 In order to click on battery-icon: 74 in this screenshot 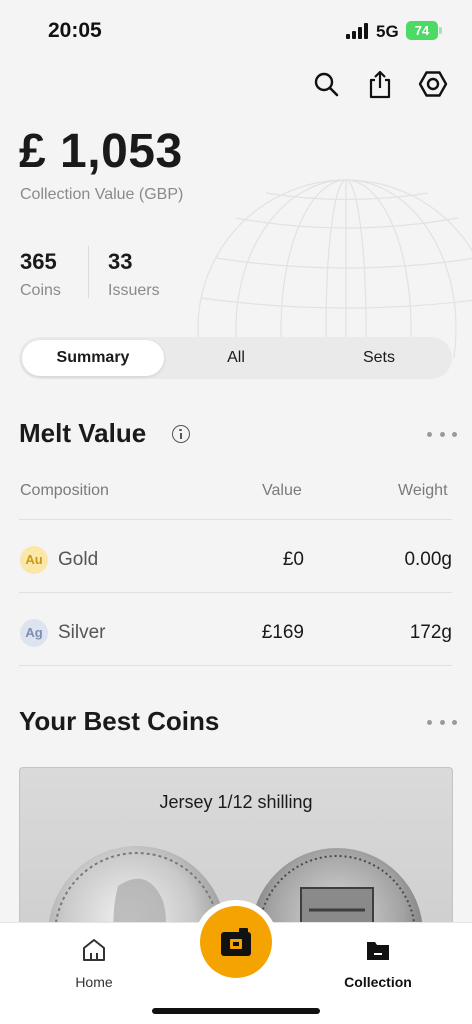, I will do `click(422, 30)`.